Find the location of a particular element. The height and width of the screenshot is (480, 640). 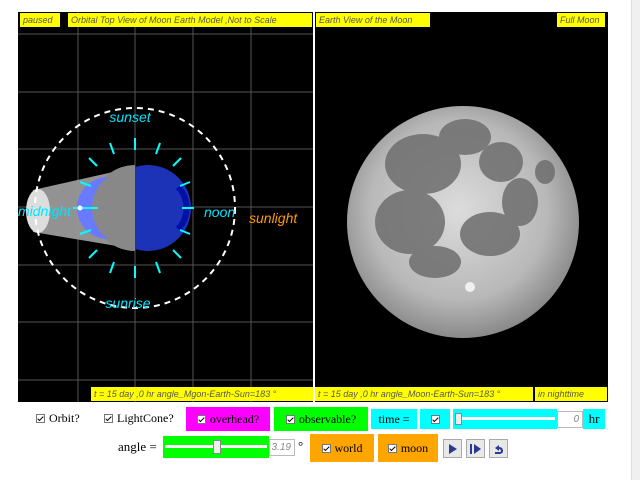

step-button is located at coordinates (475, 448).